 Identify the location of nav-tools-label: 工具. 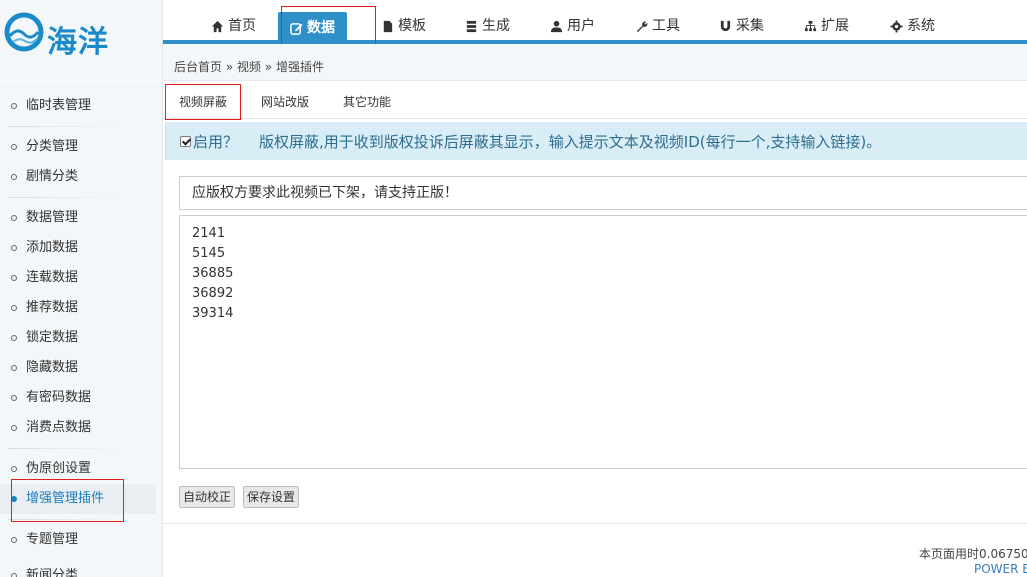
(666, 26).